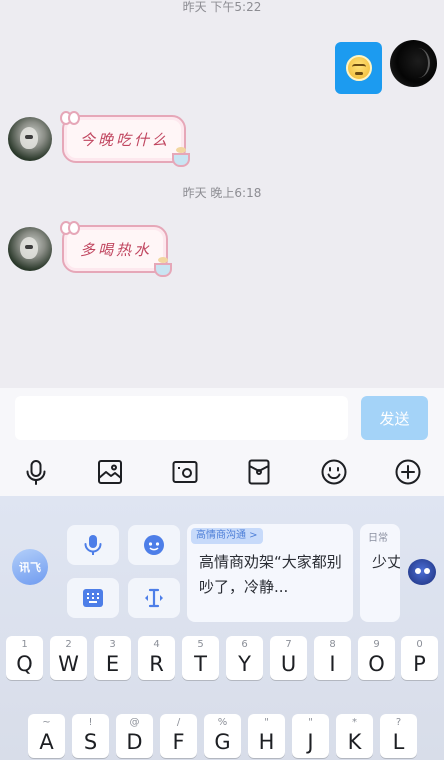 This screenshot has height=760, width=444. I want to click on mascot-icon, so click(422, 572).